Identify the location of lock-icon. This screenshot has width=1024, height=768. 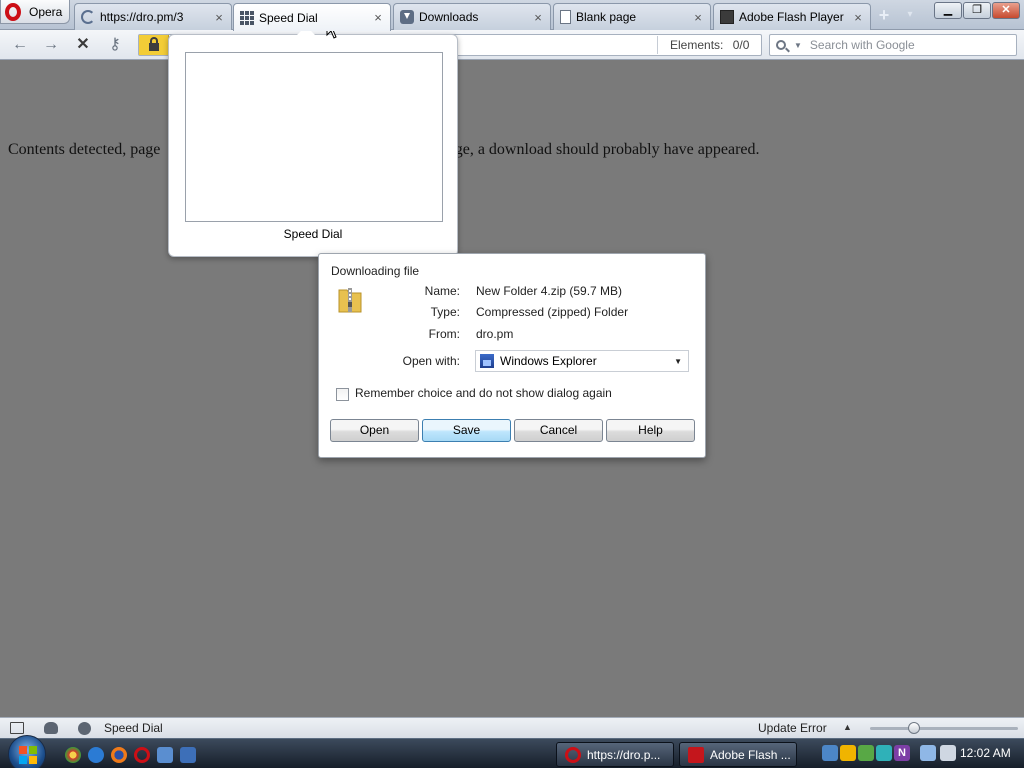
(153, 44).